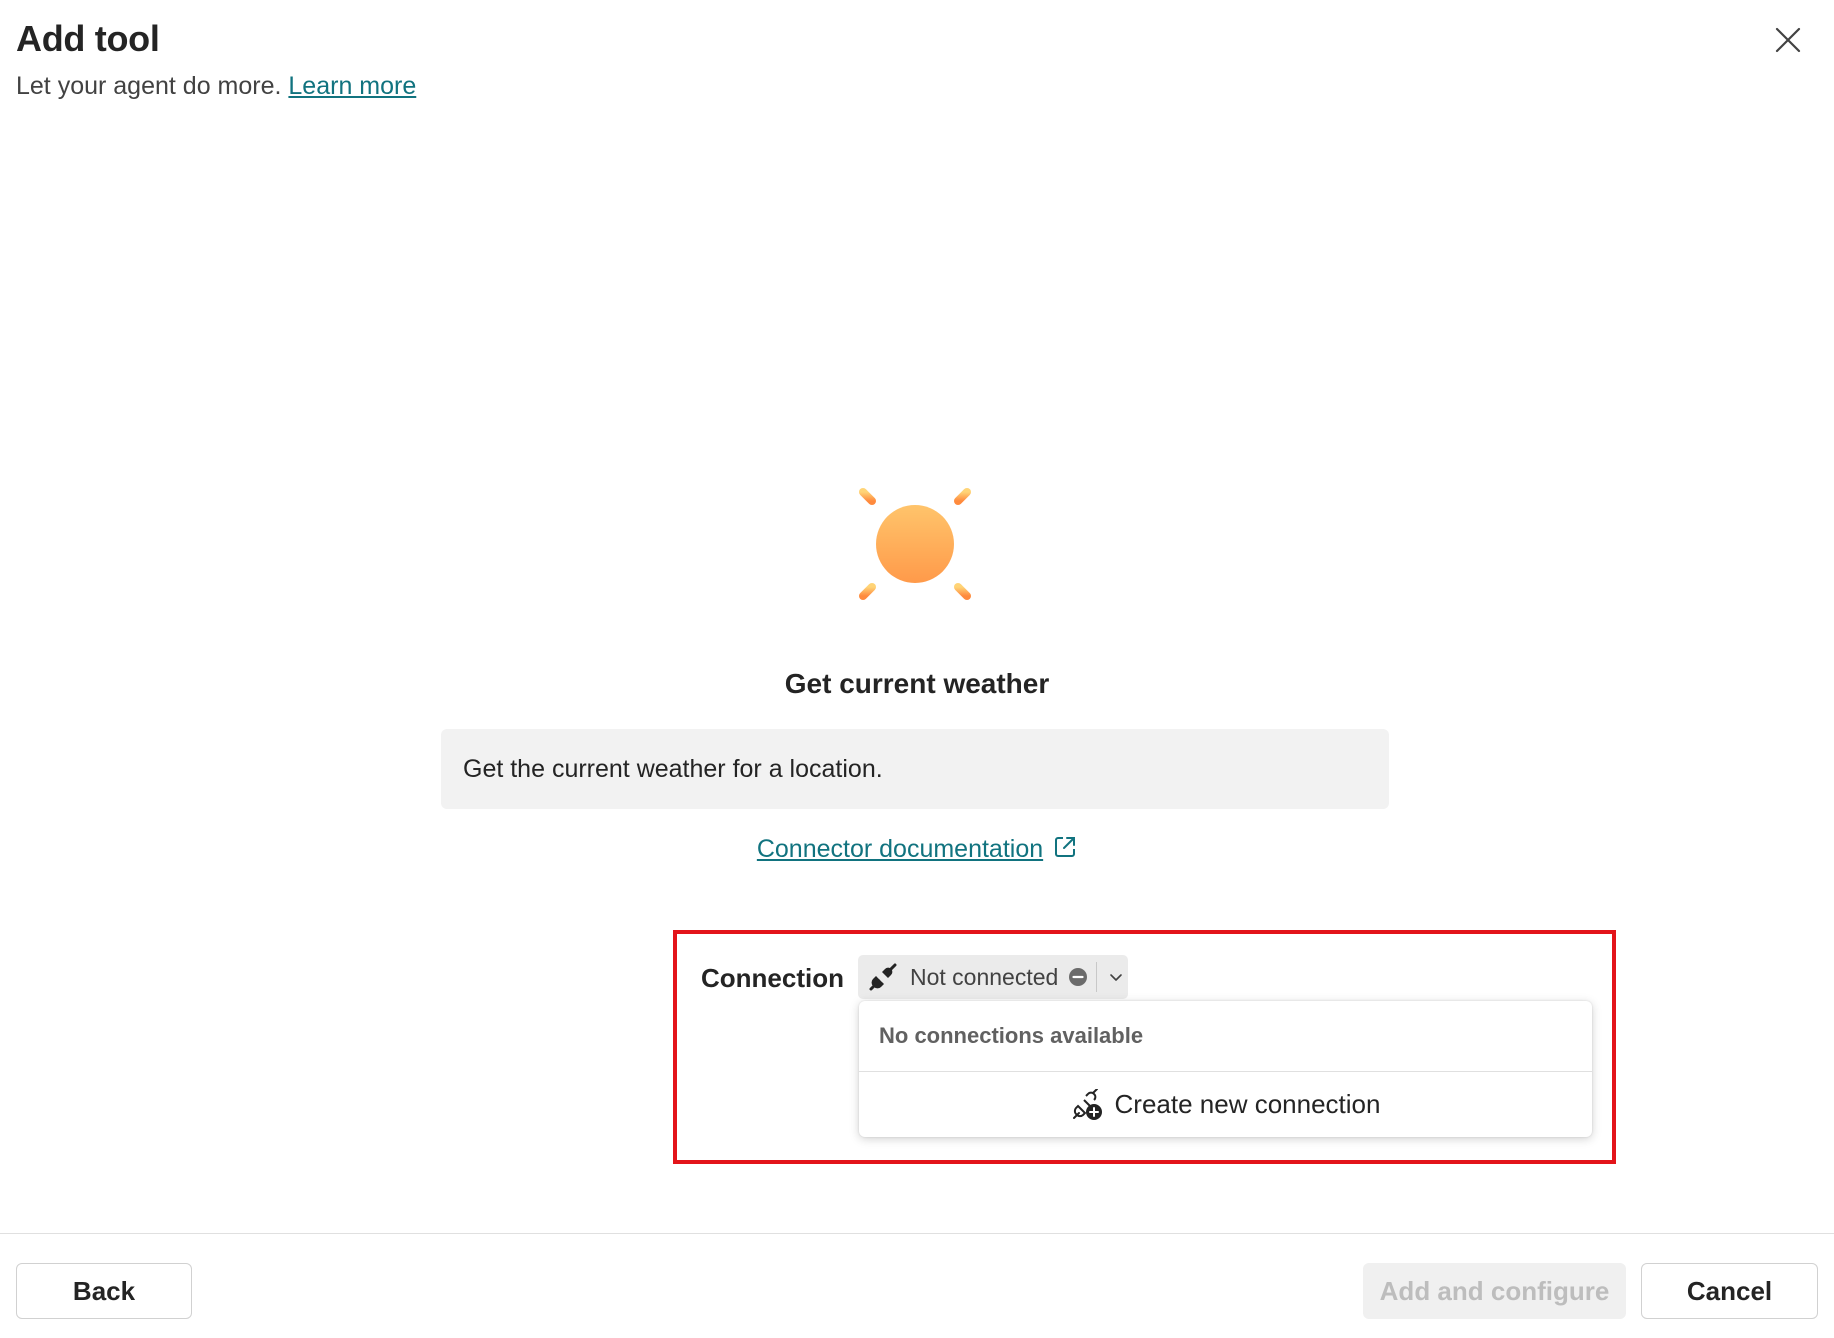  I want to click on add-and-configure-button: Add and configure, so click(1494, 1291).